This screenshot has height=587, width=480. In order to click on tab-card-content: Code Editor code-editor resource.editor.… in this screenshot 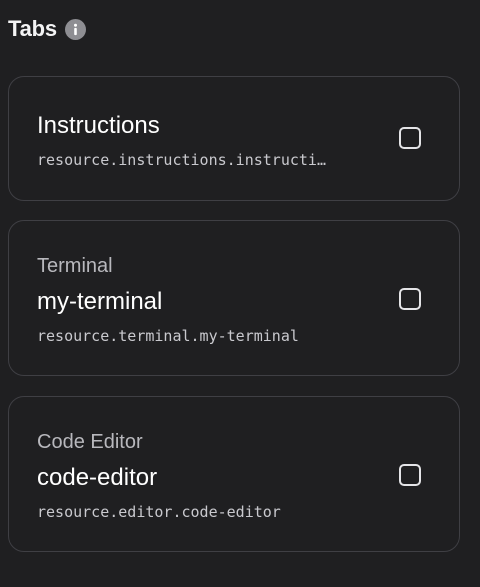, I will do `click(208, 476)`.